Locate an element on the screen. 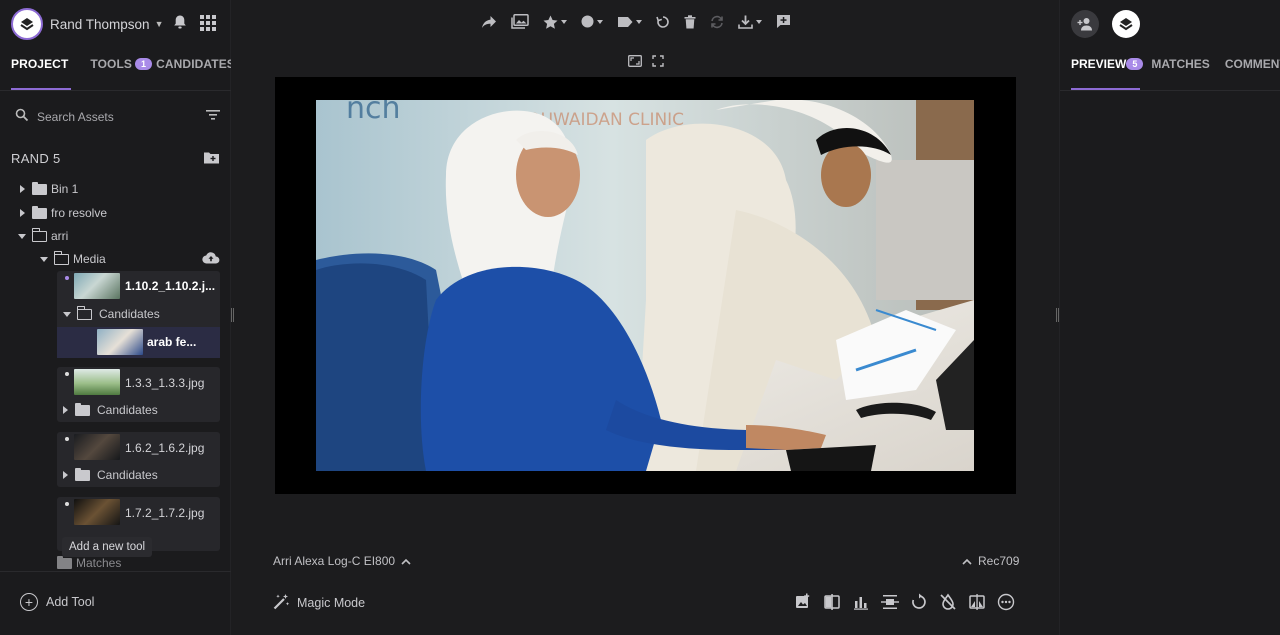  project-title: RAND 5 is located at coordinates (36, 158).